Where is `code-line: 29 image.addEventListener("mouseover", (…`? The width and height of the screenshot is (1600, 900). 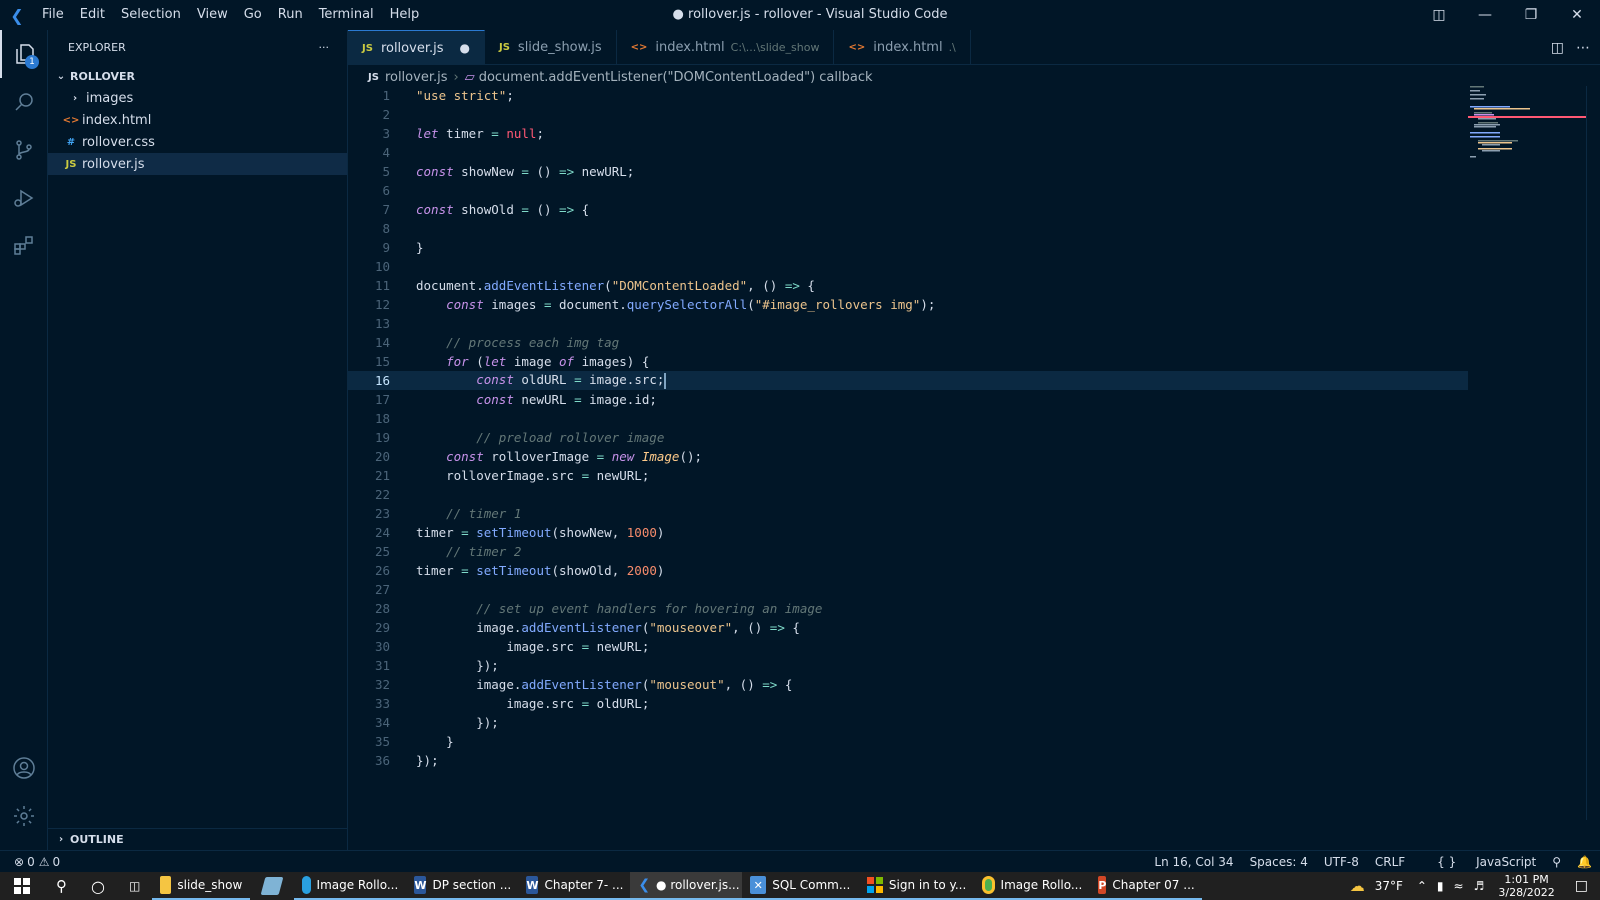 code-line: 29 image.addEventListener("mouseover", (… is located at coordinates (908, 627).